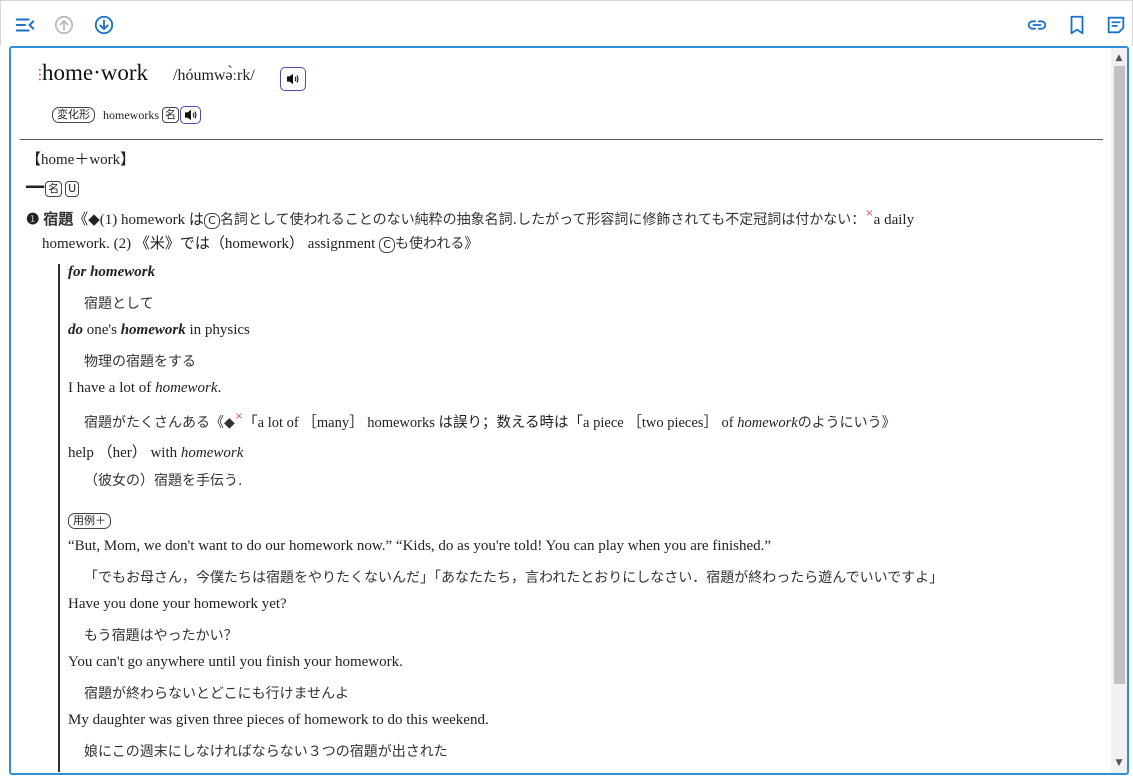  I want to click on example-4-ja: 娘にこの週末にしなければならない３つの宿題が出された, so click(266, 752).